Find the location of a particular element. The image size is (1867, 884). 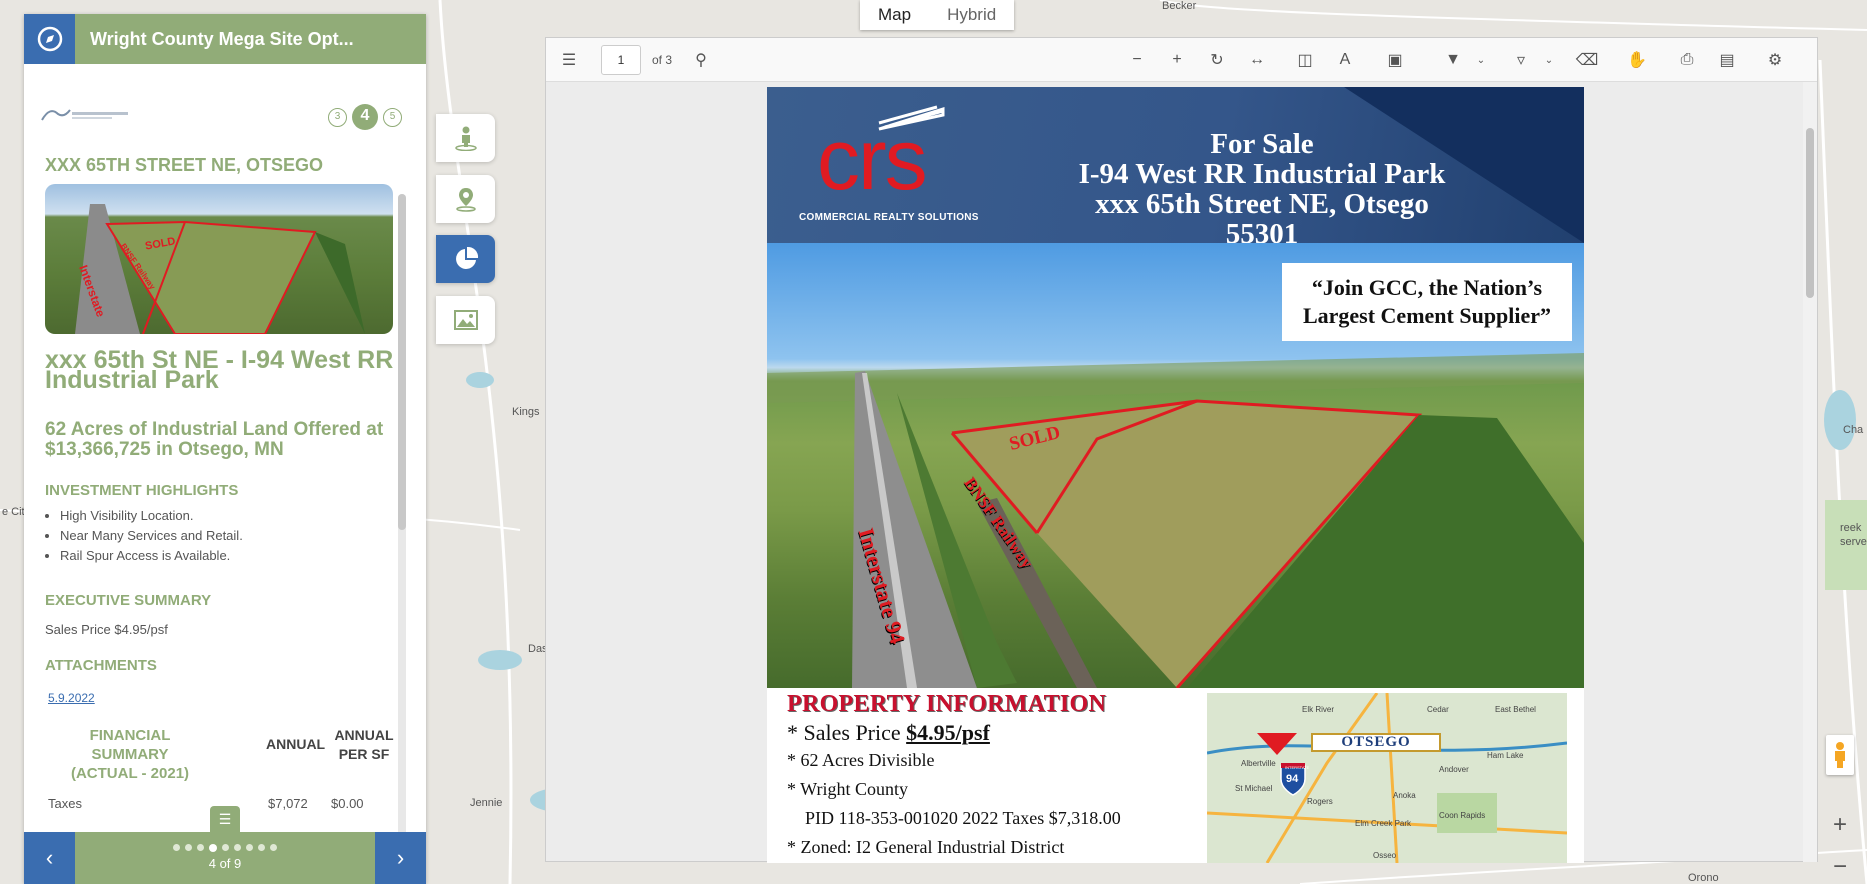

map-town-label: Rogers is located at coordinates (1320, 801).